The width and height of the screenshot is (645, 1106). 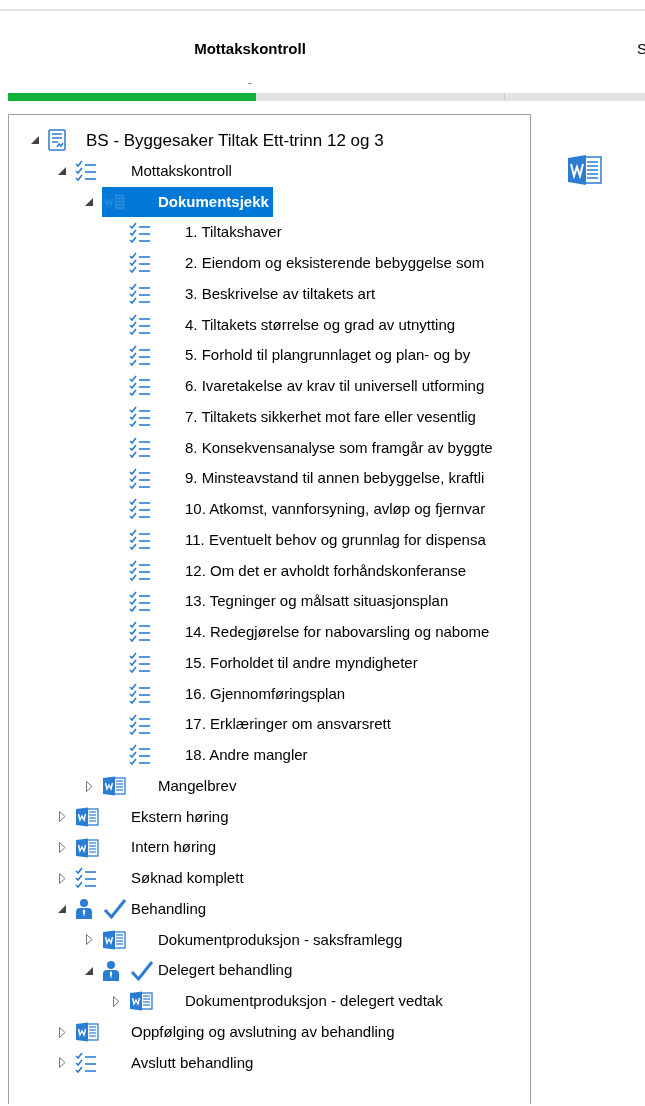 I want to click on tree-item: 13. Tegninger og målsatt situasjonsplan, so click(x=291, y=601).